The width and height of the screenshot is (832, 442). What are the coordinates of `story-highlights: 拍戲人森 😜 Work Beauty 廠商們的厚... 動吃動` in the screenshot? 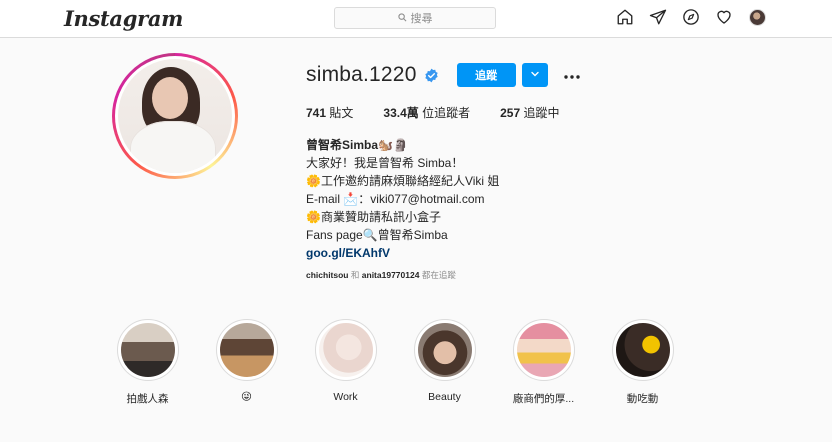 It's located at (395, 362).